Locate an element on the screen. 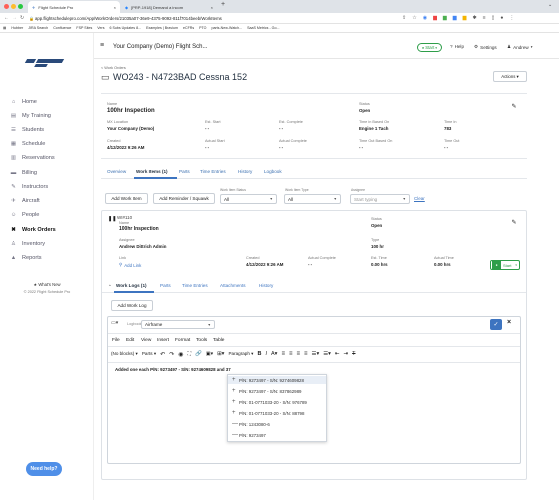  suggestion-item: — P/N: 9273497 is located at coordinates (277, 435).